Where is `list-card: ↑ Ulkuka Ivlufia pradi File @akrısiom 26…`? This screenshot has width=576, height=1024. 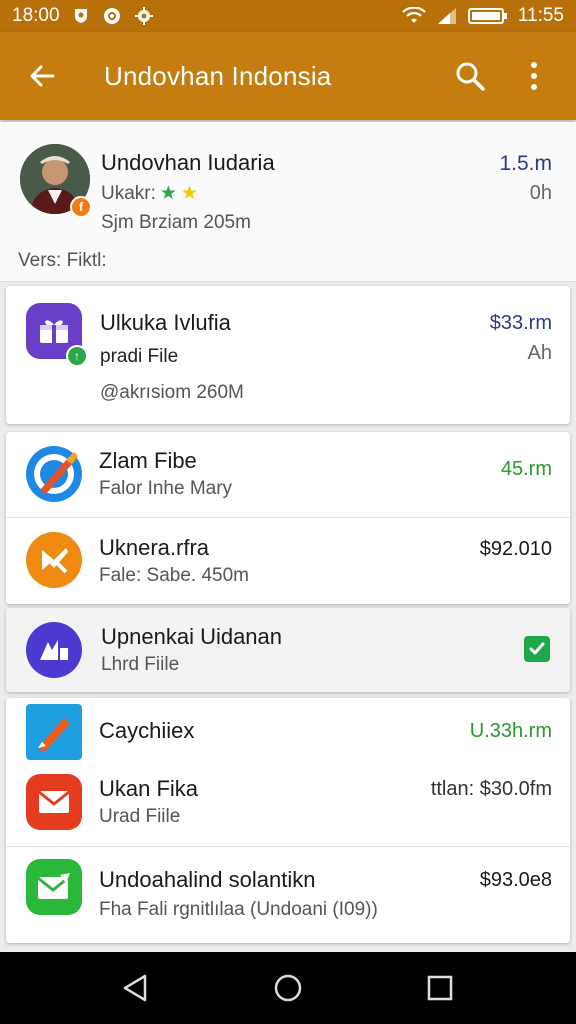 list-card: ↑ Ulkuka Ivlufia pradi File @akrısiom 26… is located at coordinates (288, 355).